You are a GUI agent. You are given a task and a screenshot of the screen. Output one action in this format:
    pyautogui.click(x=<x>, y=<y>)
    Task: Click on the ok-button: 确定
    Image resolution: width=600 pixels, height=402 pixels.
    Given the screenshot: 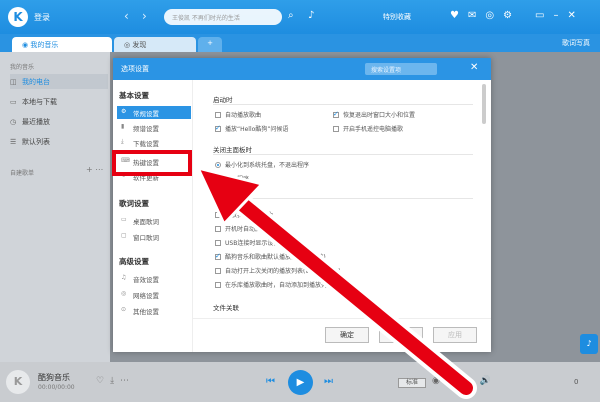 What is the action you would take?
    pyautogui.click(x=347, y=335)
    